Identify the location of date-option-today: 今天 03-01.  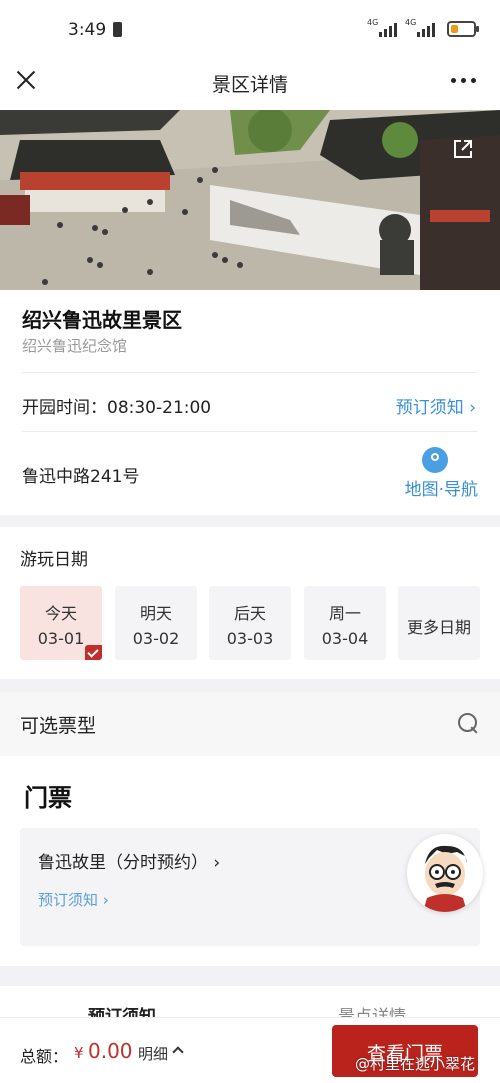
(61, 623).